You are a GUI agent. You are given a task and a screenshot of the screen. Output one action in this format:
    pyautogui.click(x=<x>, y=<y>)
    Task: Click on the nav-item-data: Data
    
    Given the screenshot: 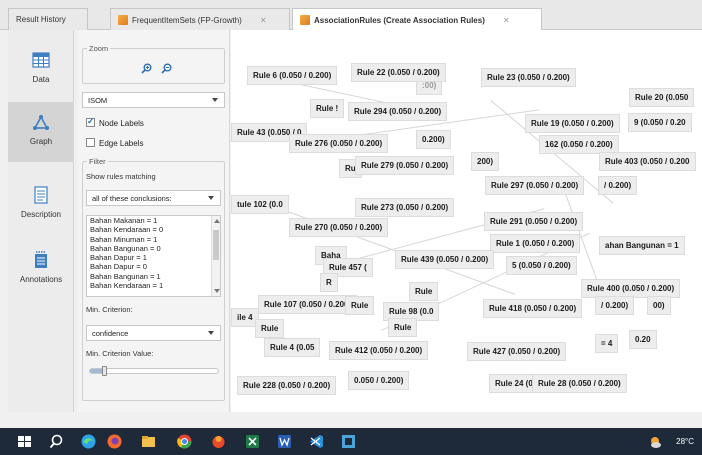 What is the action you would take?
    pyautogui.click(x=41, y=70)
    